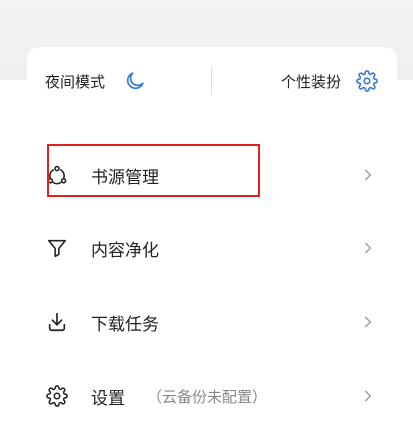 This screenshot has height=447, width=413. Describe the element at coordinates (310, 81) in the screenshot. I see `theme-label: 个性装扮` at that location.